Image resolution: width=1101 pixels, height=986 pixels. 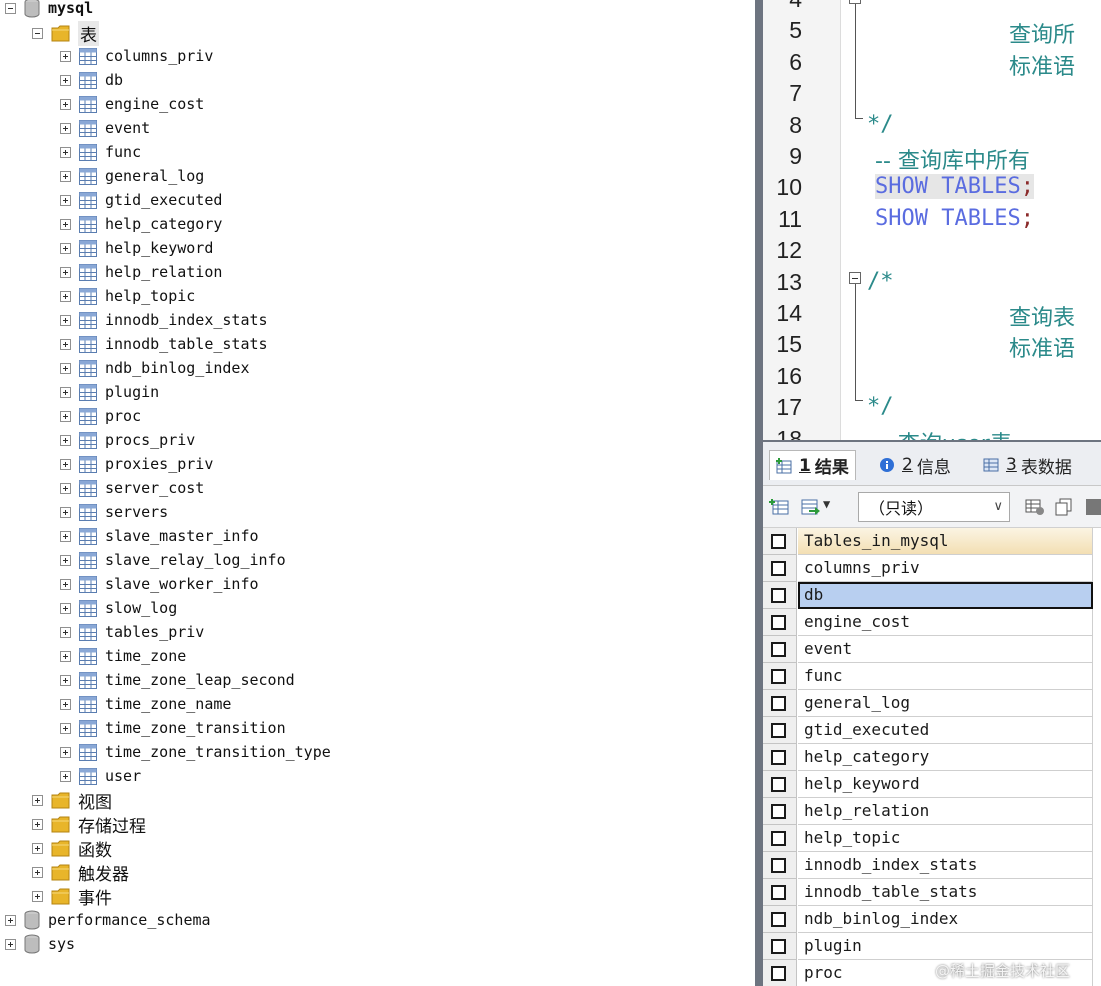 I want to click on tree-table-item: func, so click(x=100, y=152).